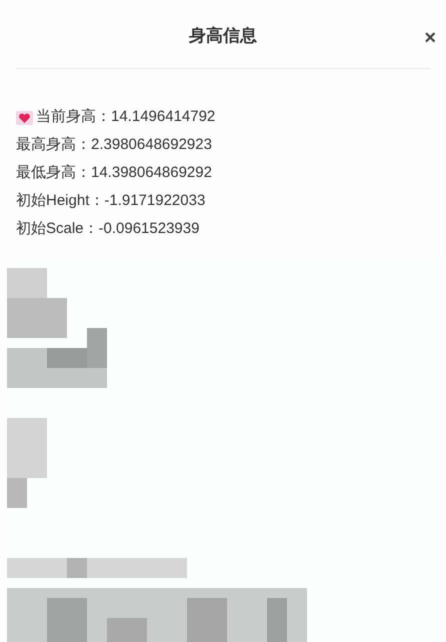  I want to click on heart-icon, so click(24, 117).